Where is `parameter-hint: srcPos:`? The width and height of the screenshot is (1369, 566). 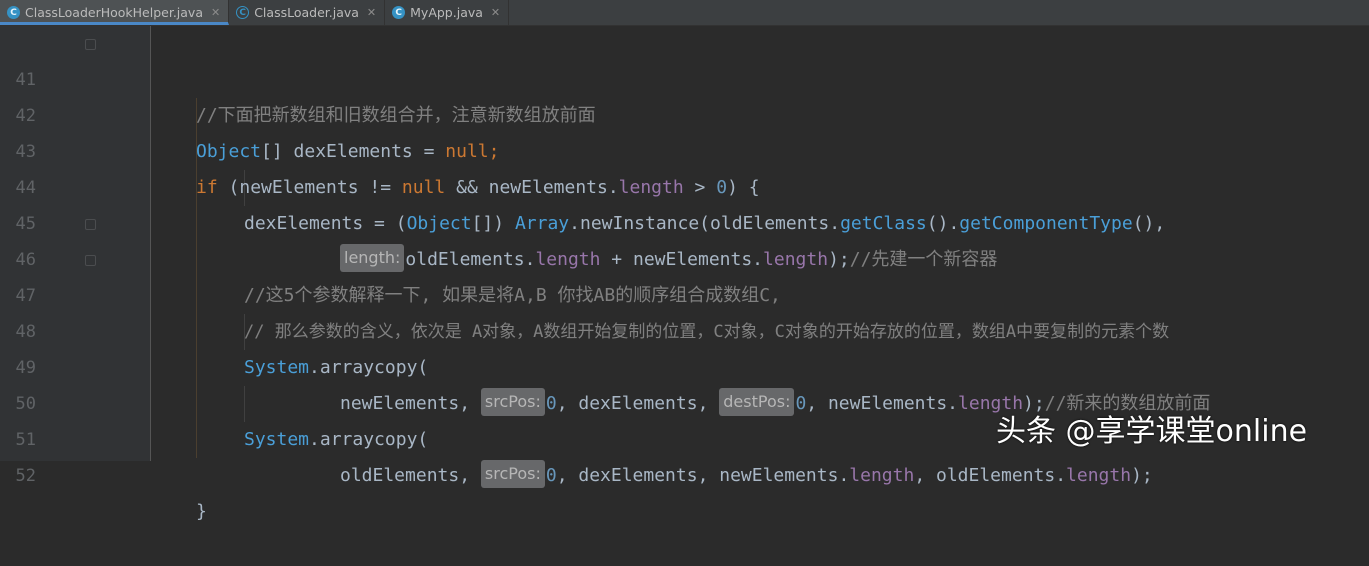 parameter-hint: srcPos: is located at coordinates (512, 474).